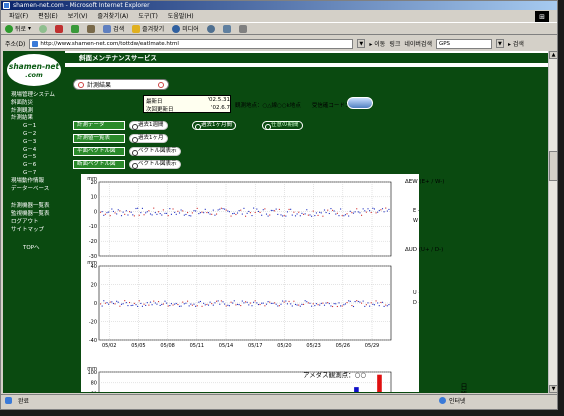  What do you see at coordinates (33, 96) in the screenshot?
I see `sidebar-item-system: 現場管理システム` at bounding box center [33, 96].